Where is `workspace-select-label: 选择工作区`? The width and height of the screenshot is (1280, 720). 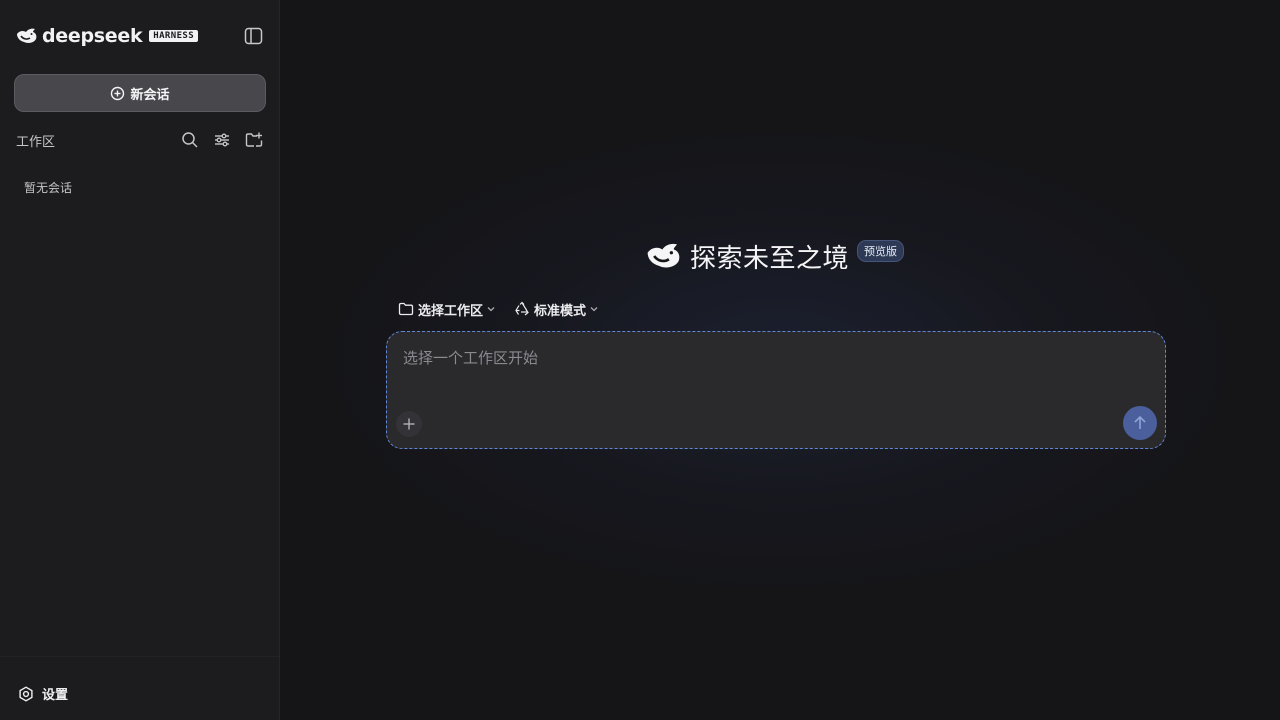
workspace-select-label: 选择工作区 is located at coordinates (451, 311).